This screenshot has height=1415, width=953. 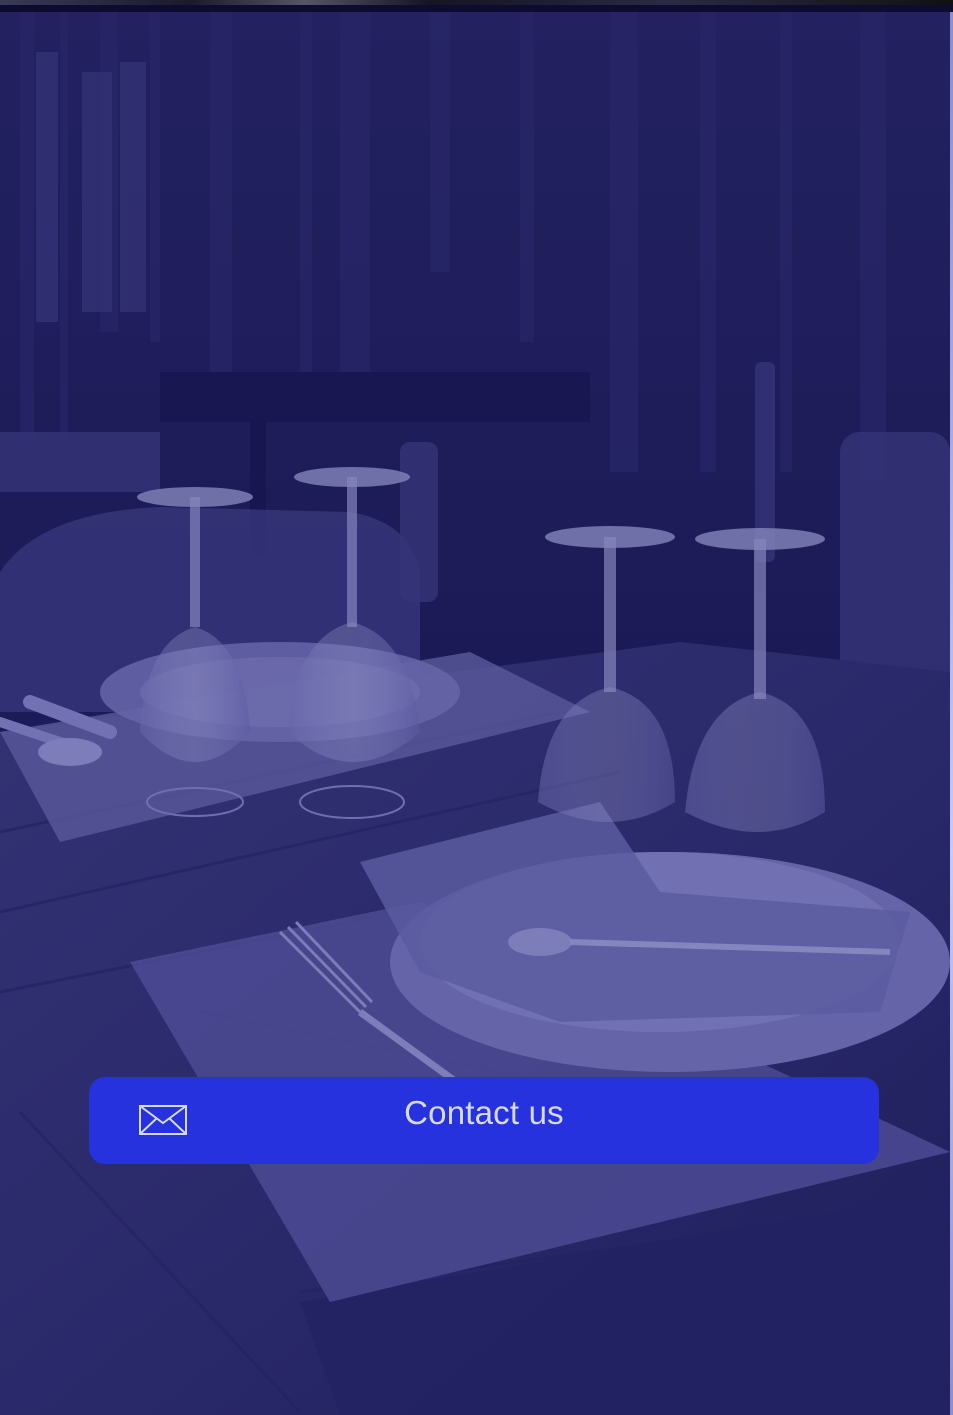 I want to click on contact-us-button: Contact us, so click(x=484, y=1120).